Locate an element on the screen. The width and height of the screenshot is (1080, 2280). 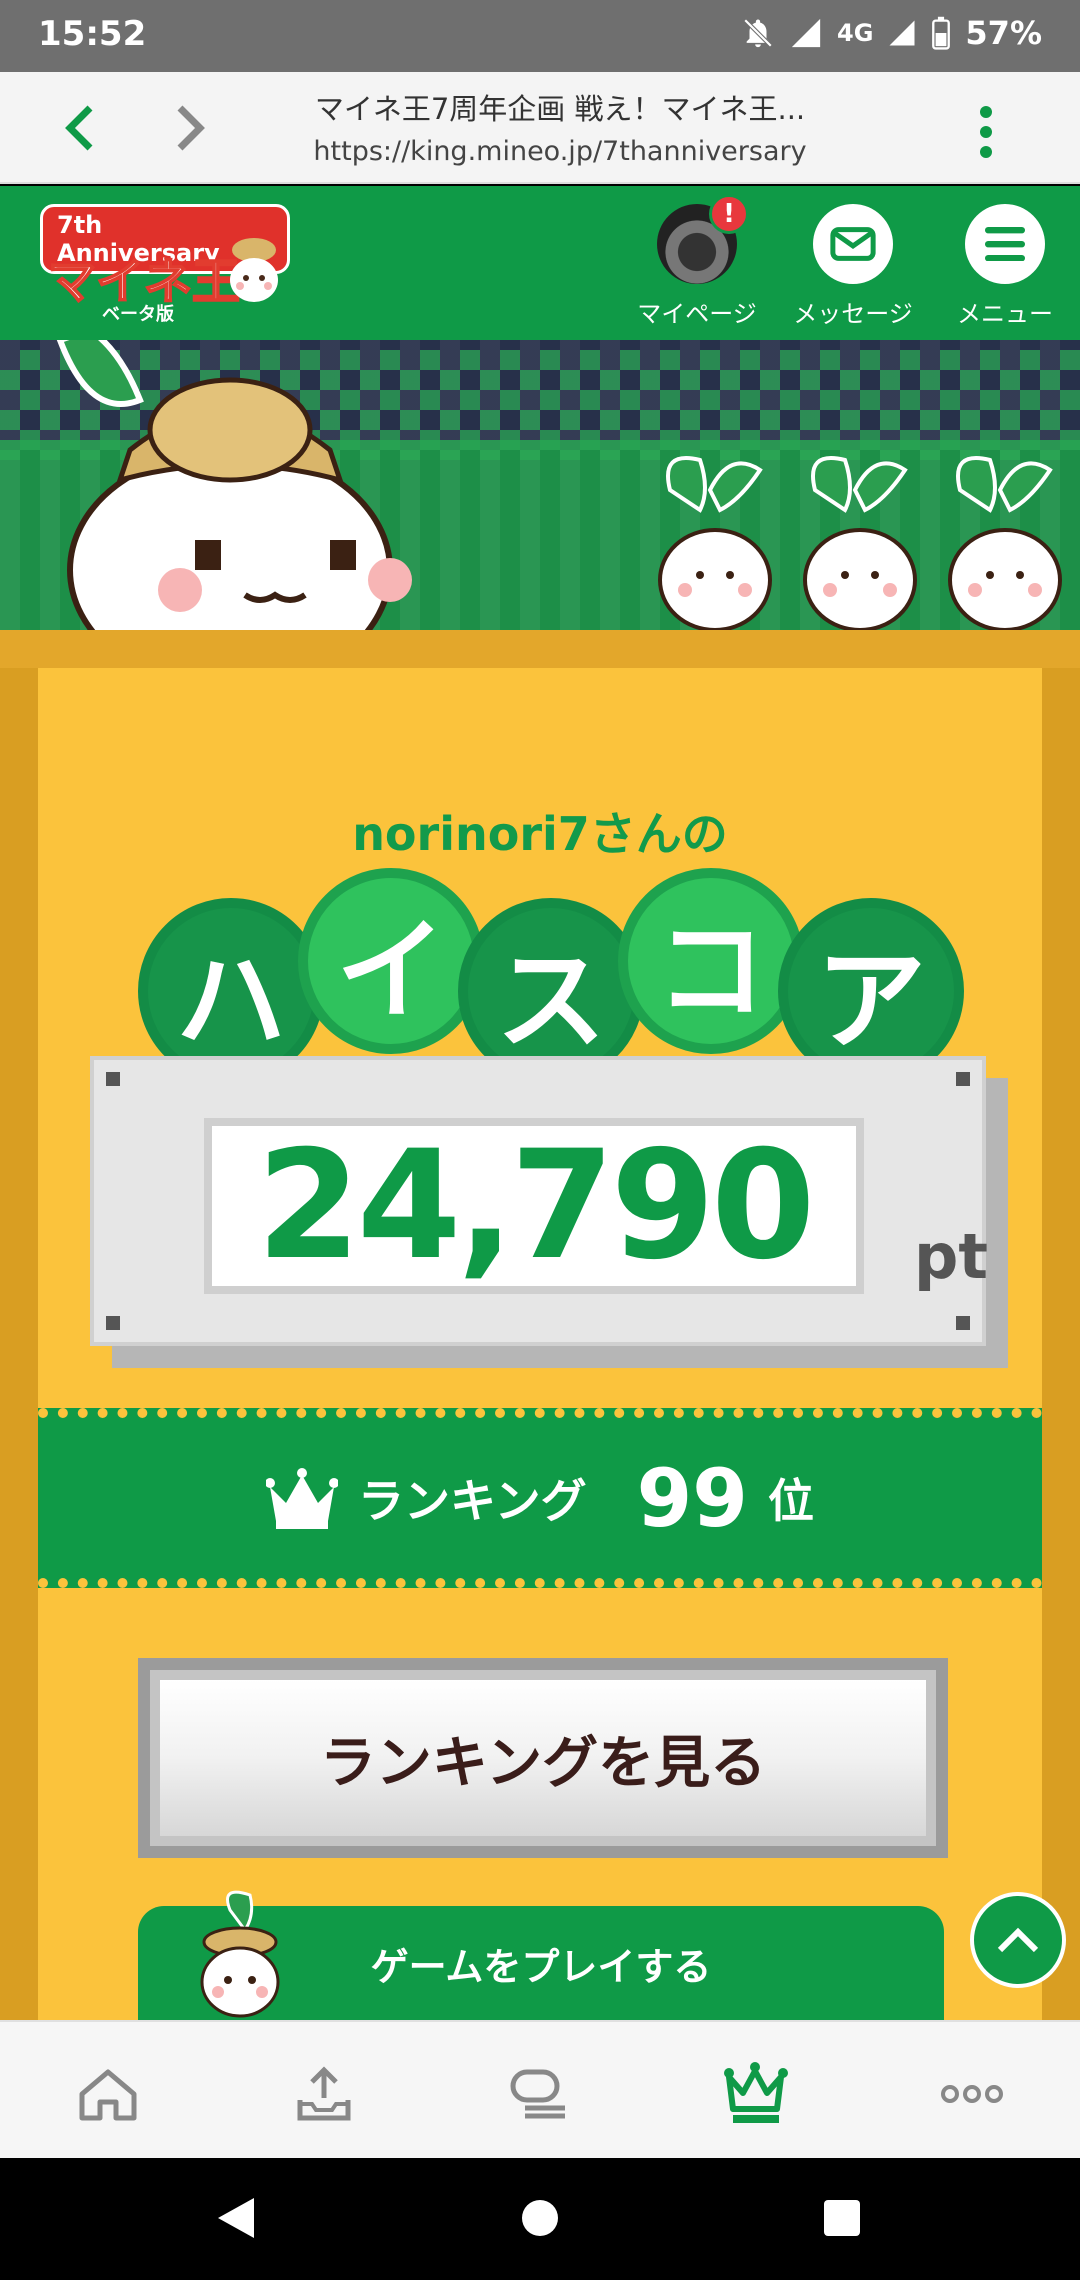
chevron-left-icon is located at coordinates (79, 128).